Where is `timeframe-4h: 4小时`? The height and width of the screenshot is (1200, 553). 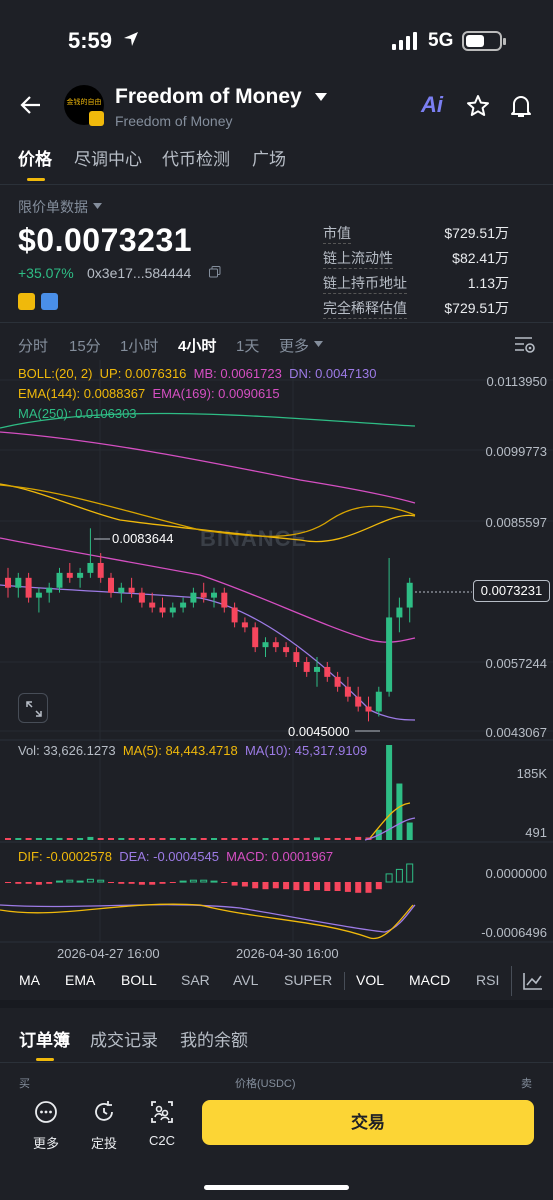
timeframe-4h: 4小时 is located at coordinates (197, 345).